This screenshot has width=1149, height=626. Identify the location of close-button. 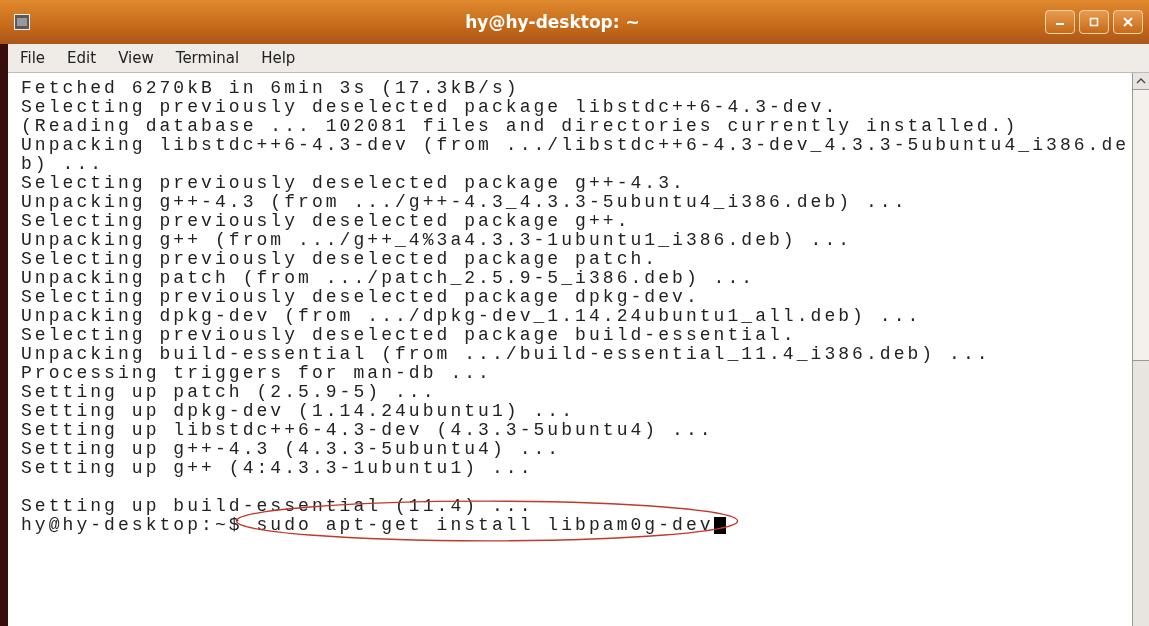
(1128, 22).